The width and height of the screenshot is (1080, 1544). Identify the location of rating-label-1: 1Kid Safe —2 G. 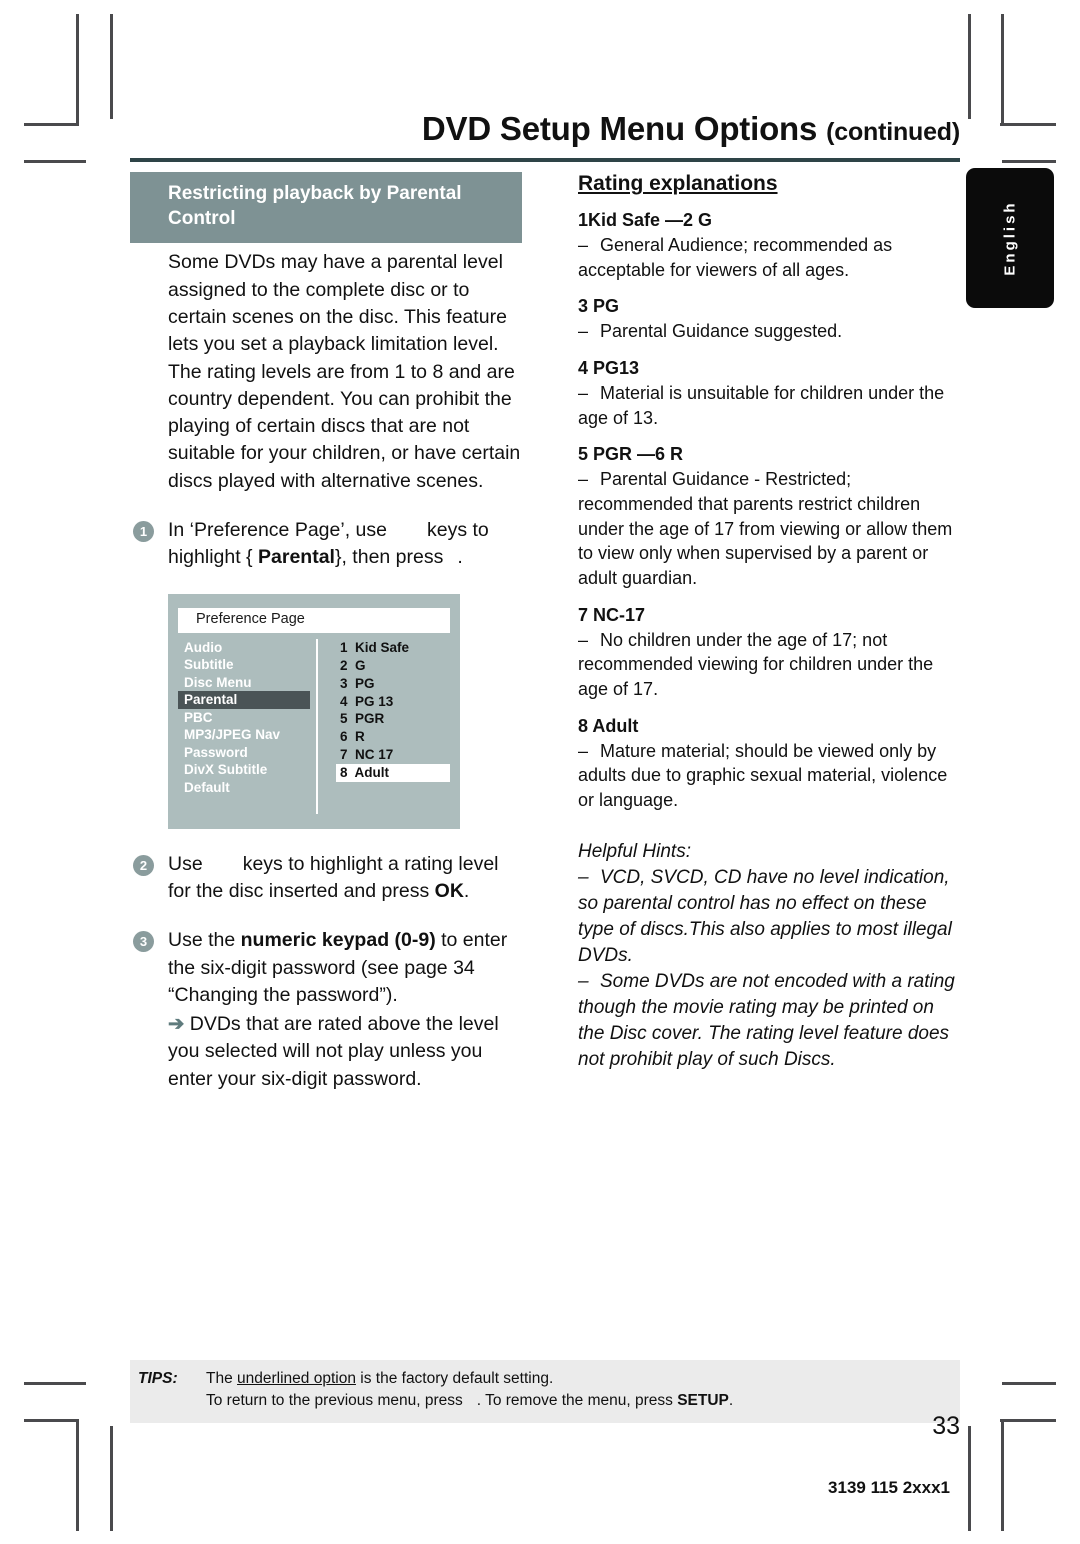
(645, 220).